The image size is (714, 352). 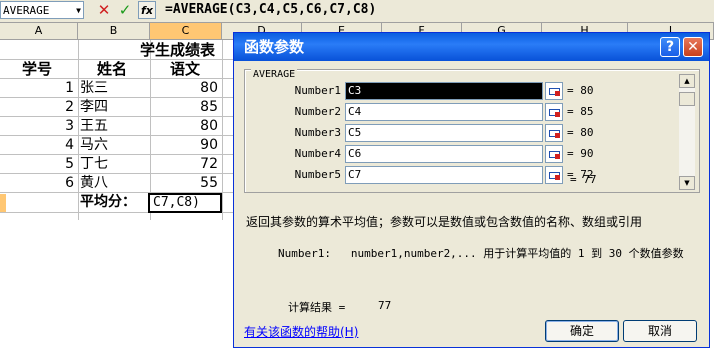 I want to click on scroll-up-icon: ▲, so click(x=687, y=81).